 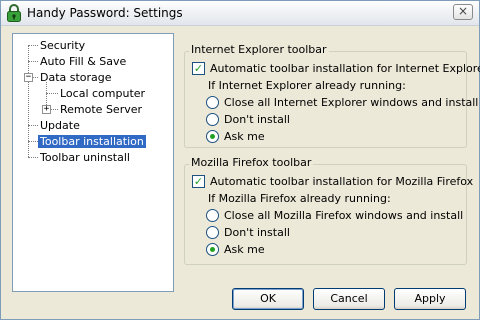 What do you see at coordinates (299, 198) in the screenshot?
I see `ff-running-label: If Mozilla Firefox already running:` at bounding box center [299, 198].